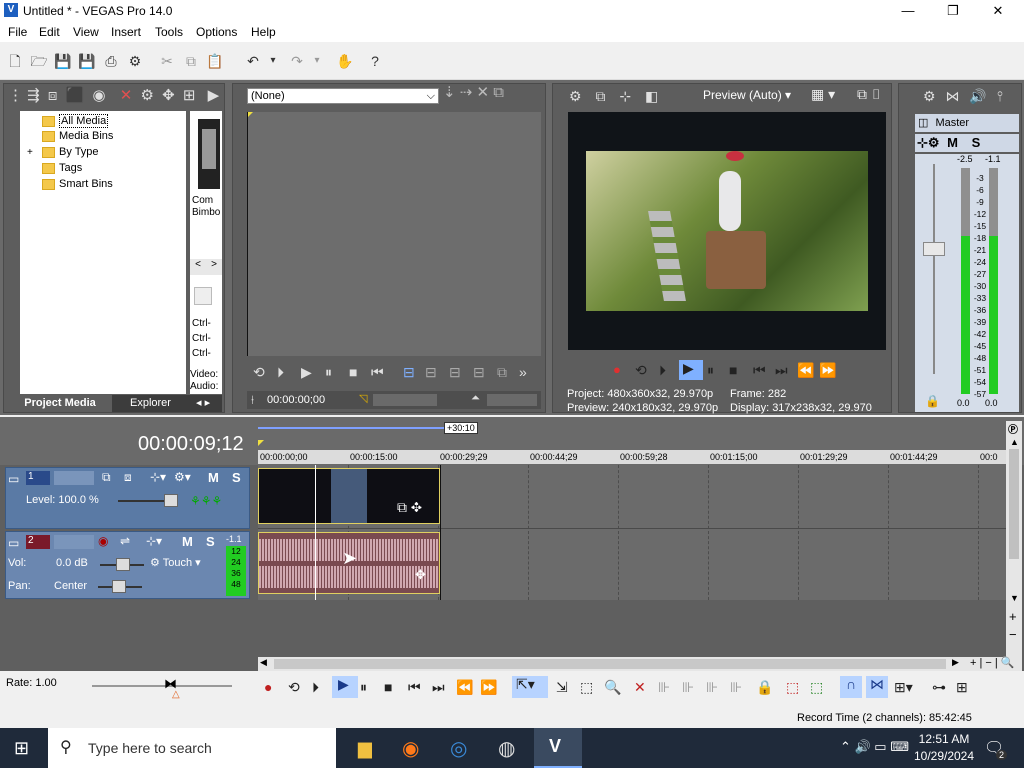 Image resolution: width=1024 pixels, height=768 pixels. Describe the element at coordinates (297, 61) in the screenshot. I see `redo-icon: ↷` at that location.